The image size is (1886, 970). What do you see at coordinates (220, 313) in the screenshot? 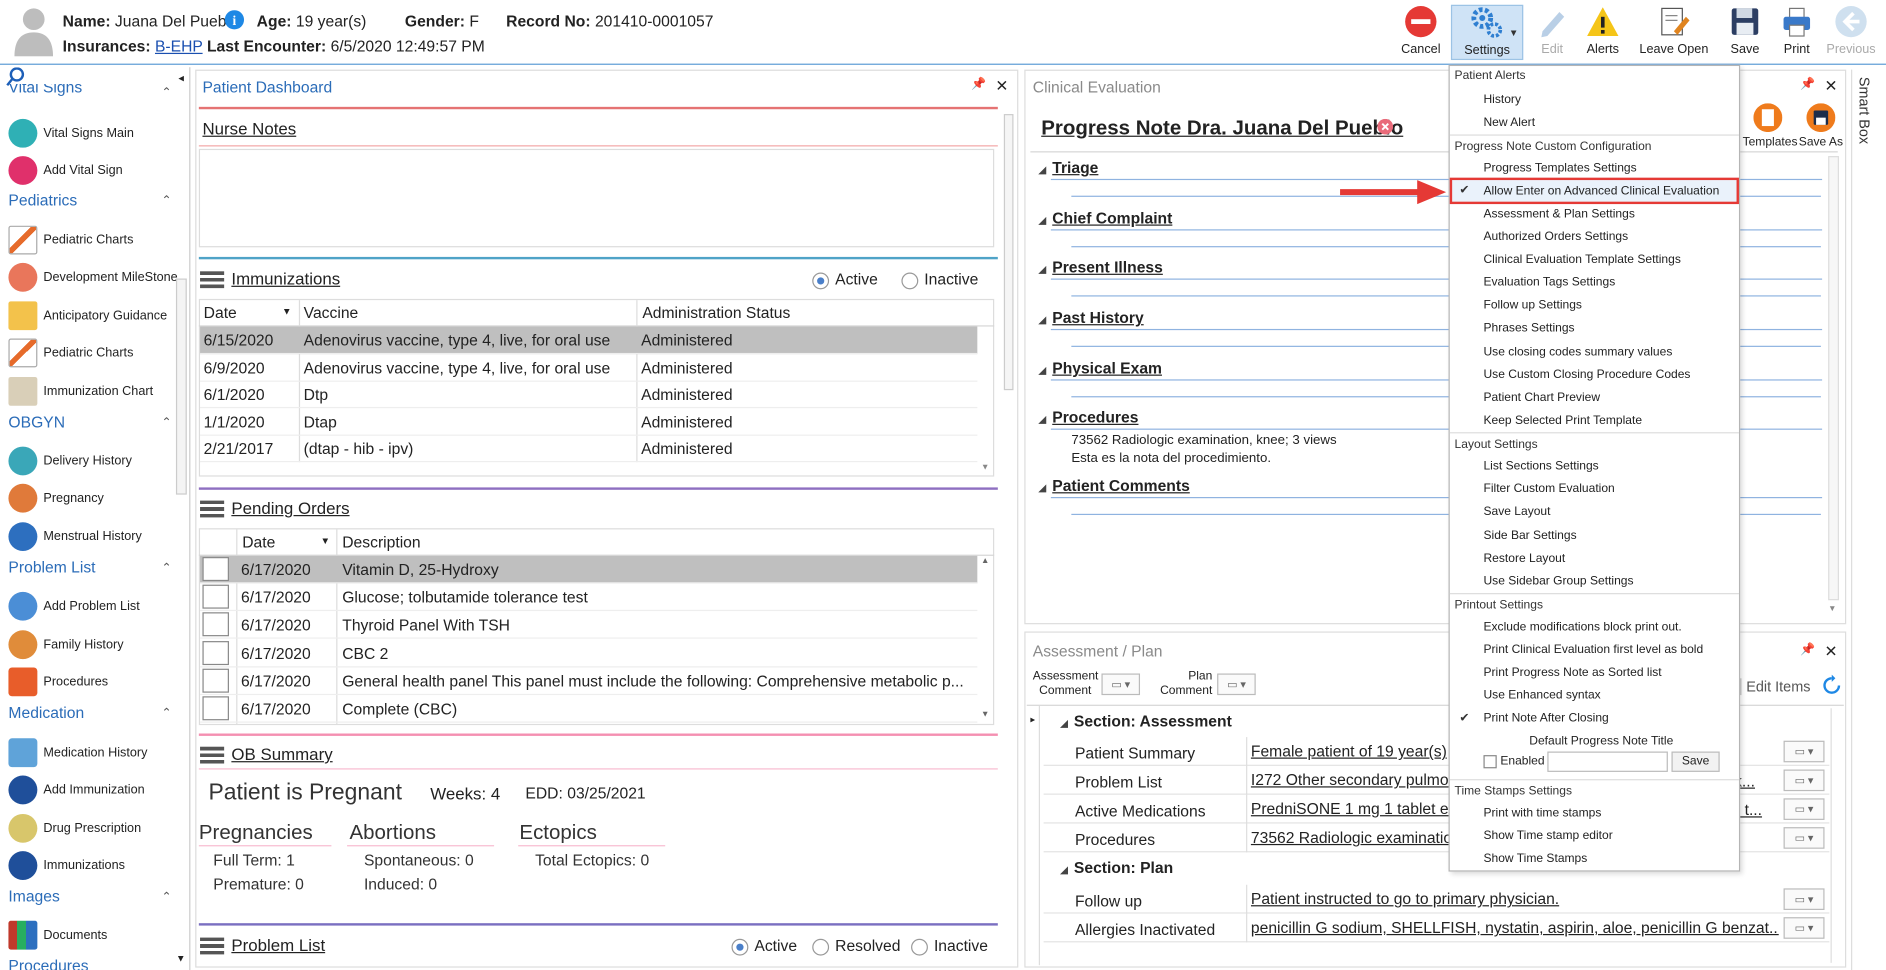
I see `col-date: Date` at bounding box center [220, 313].